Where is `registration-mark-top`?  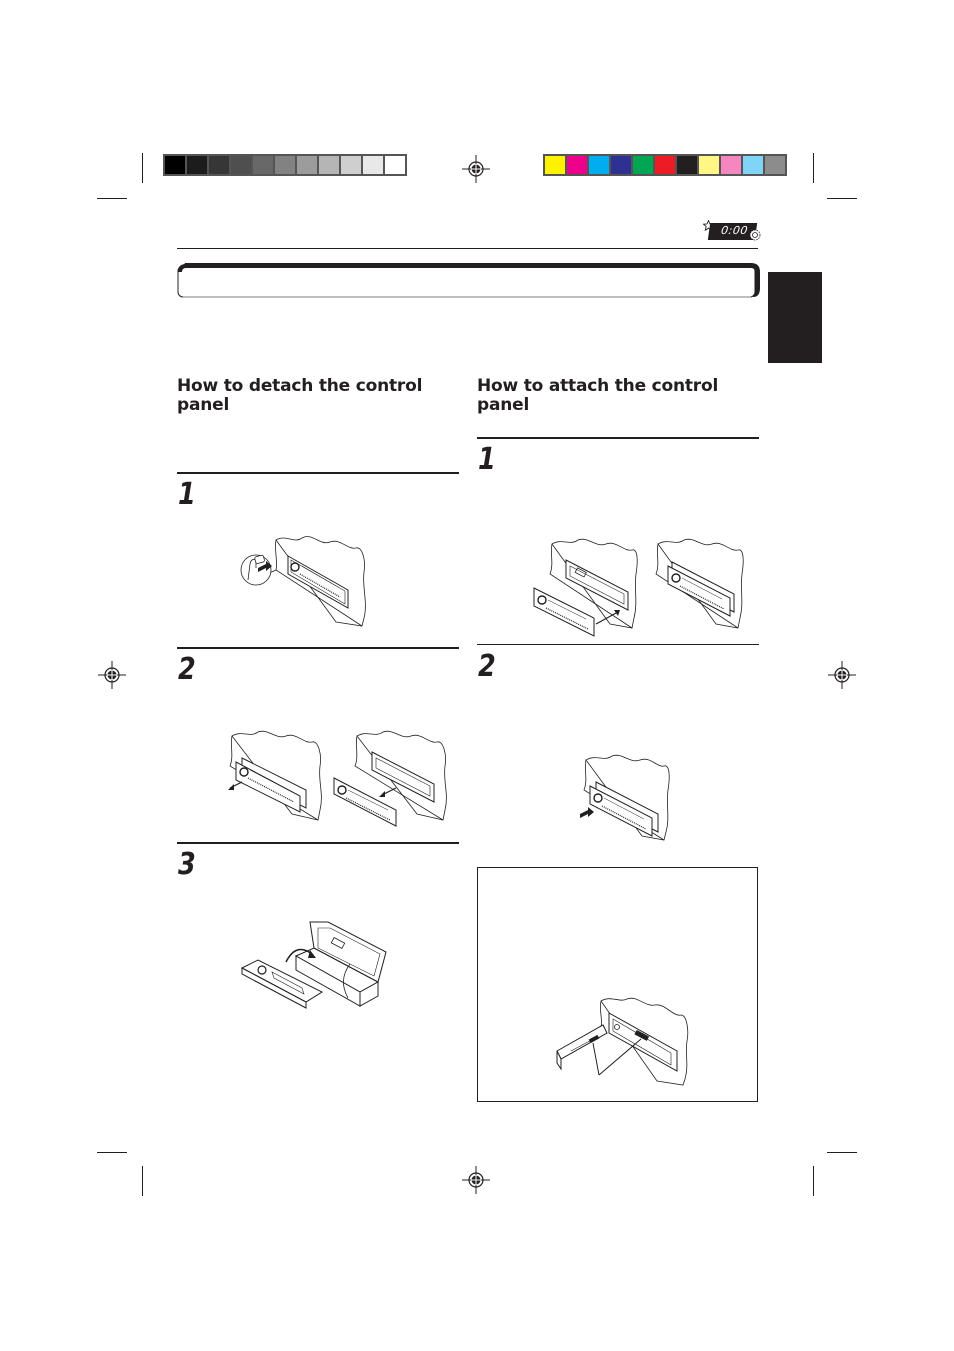 registration-mark-top is located at coordinates (476, 169).